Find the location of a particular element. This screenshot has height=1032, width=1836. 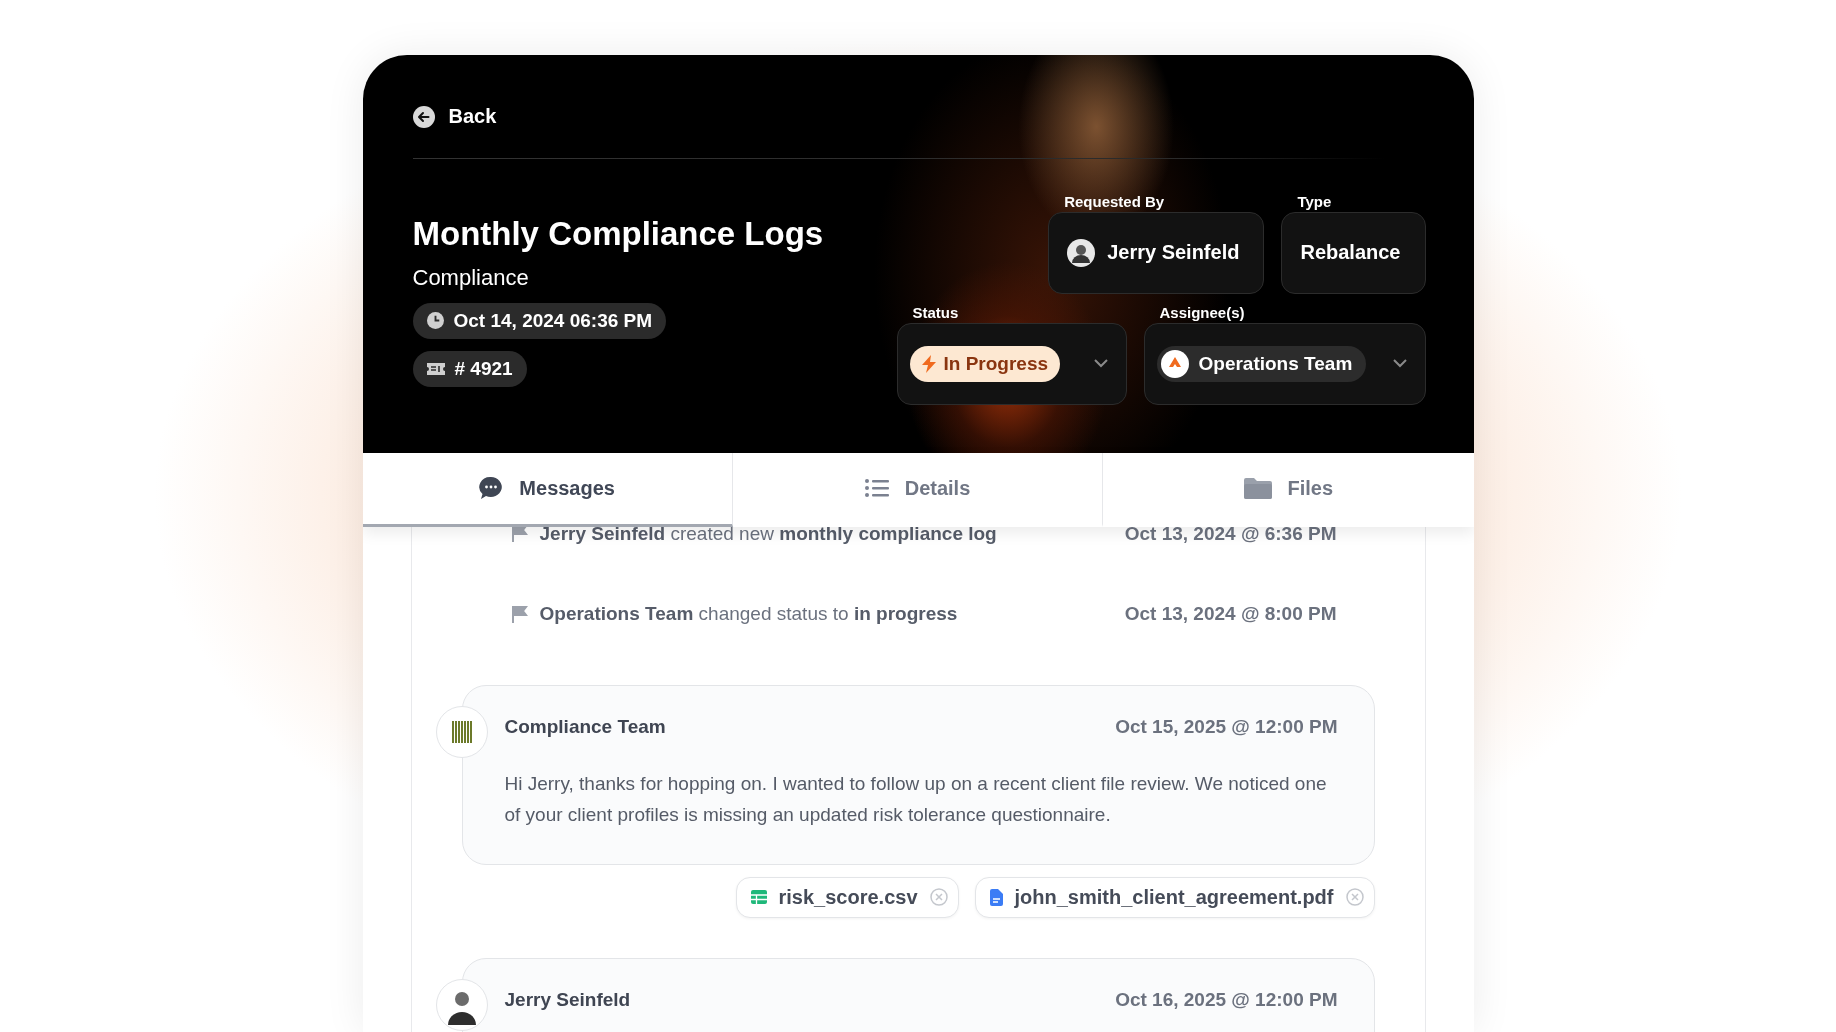

message-text: Hi Jerry, thanks for hopping on. I wanted to follow up on a recent client file review. We noticed one of your client profiles is missing an updated risk tolerance questionnaire. is located at coordinates (916, 799).